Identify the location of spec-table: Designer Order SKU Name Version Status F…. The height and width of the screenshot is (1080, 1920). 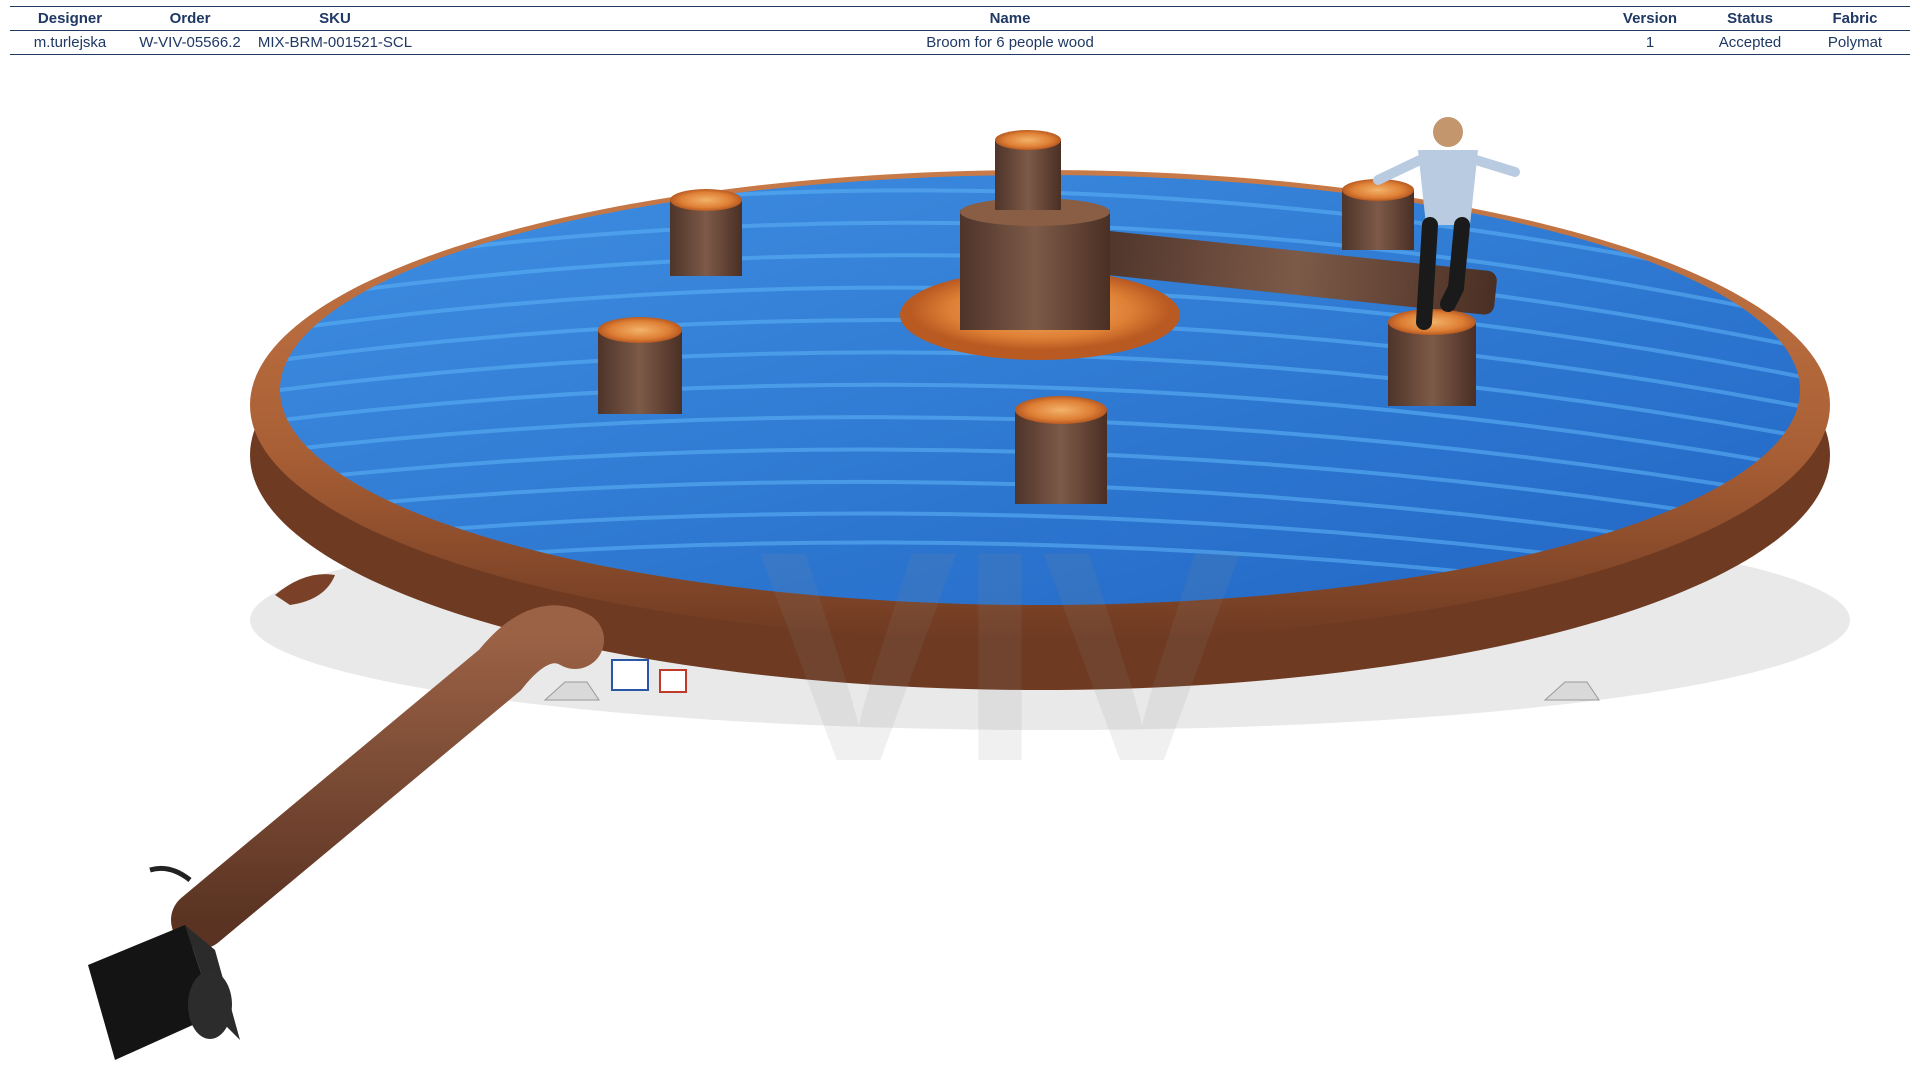
(960, 30).